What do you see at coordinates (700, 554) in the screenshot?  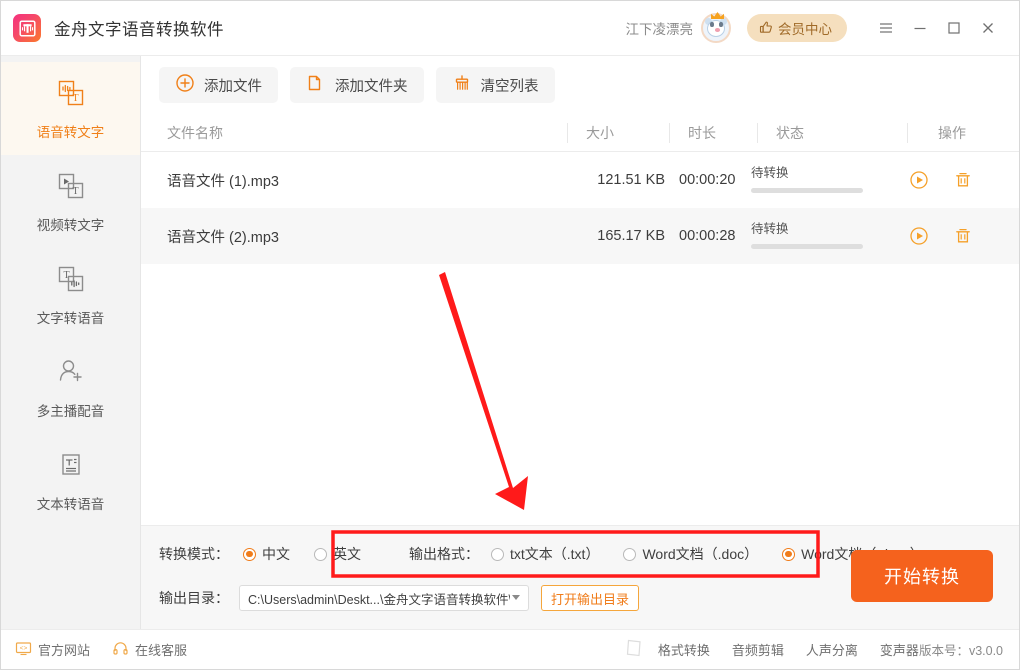 I see `format-option-label: Word文档（.doc）` at bounding box center [700, 554].